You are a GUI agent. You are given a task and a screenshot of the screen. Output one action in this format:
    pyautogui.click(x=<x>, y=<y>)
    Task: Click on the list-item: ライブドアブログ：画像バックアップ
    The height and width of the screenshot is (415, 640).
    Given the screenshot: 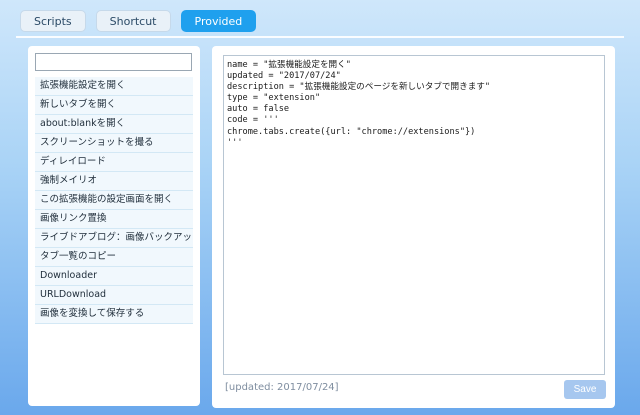 What is the action you would take?
    pyautogui.click(x=114, y=238)
    